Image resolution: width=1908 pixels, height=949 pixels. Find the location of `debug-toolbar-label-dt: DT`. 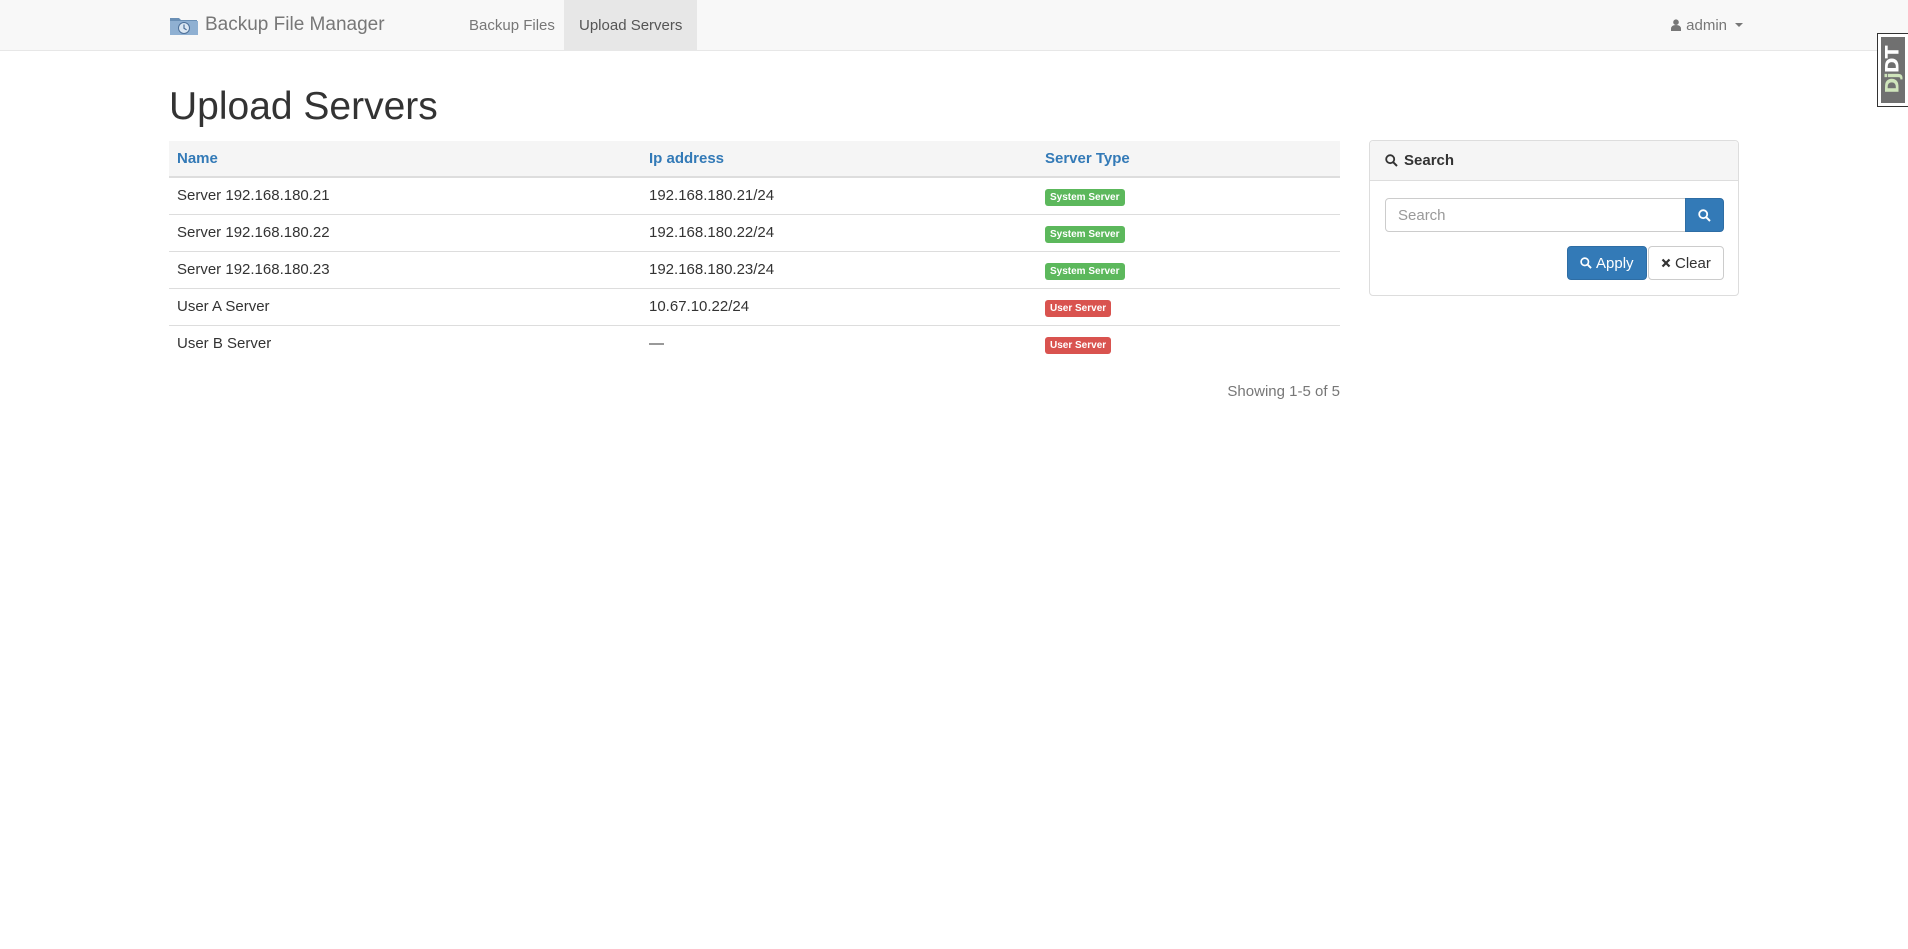

debug-toolbar-label-dt: DT is located at coordinates (1893, 60).